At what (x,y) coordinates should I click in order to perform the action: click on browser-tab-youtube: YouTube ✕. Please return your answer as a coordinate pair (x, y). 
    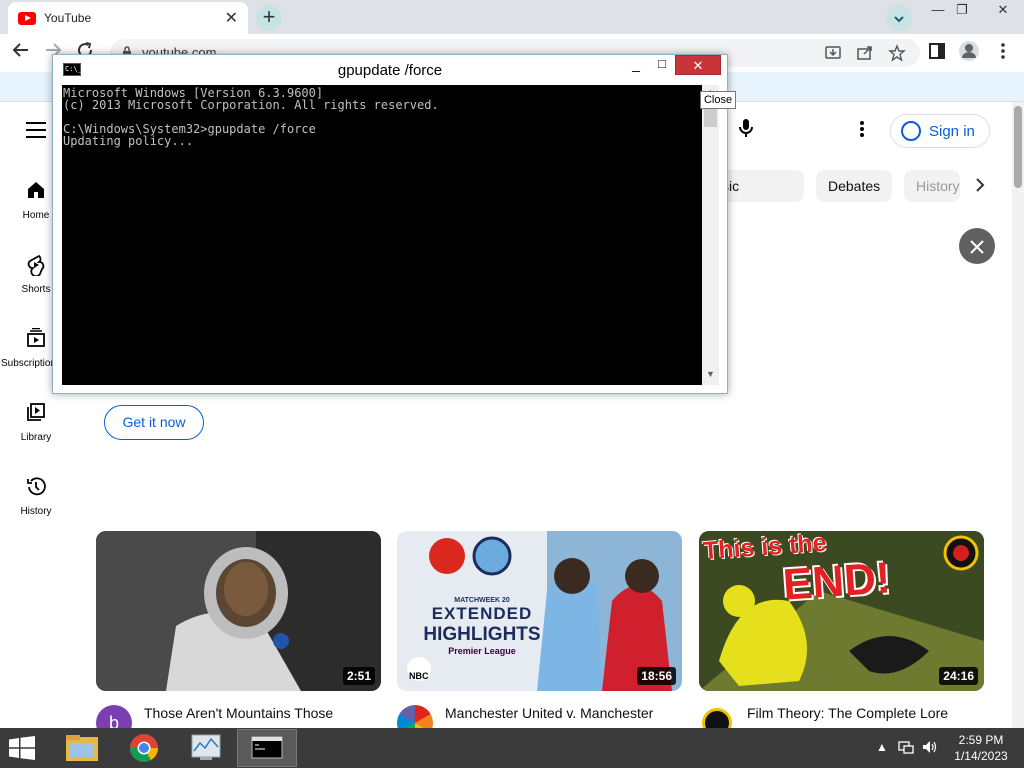
    Looking at the image, I should click on (128, 18).